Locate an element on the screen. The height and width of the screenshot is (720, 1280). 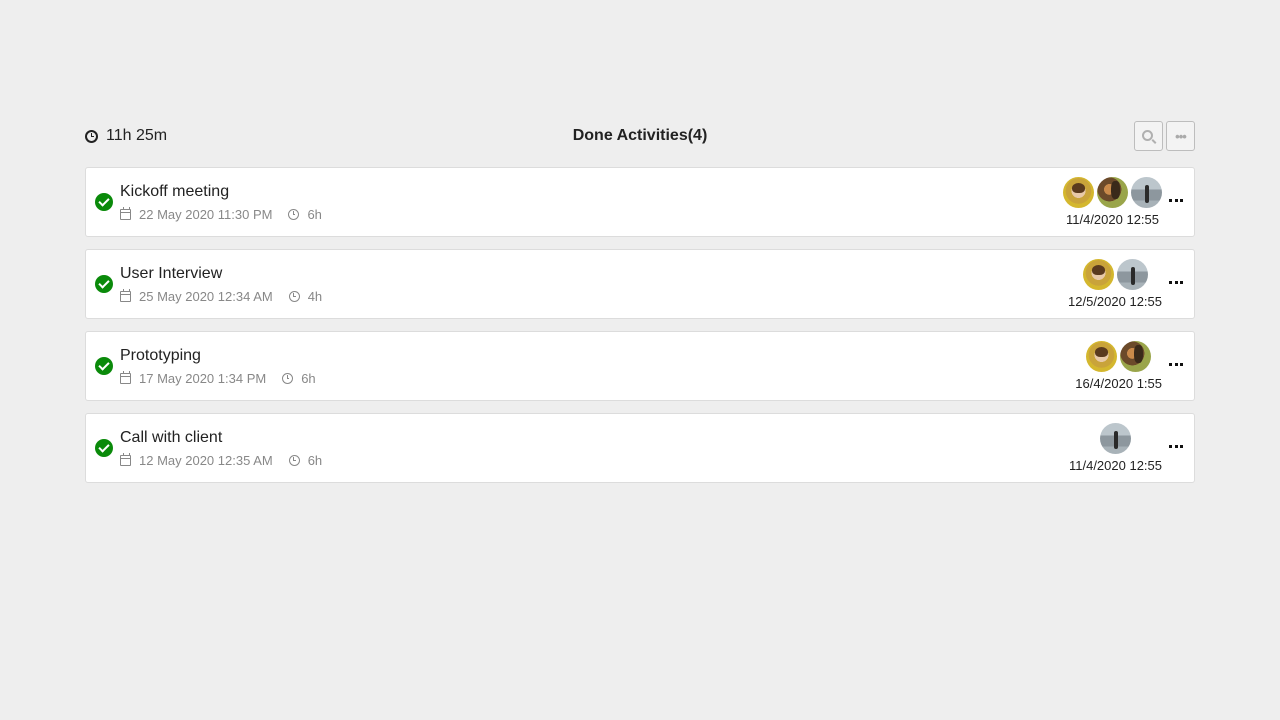
activity-name: Kickoff meeting is located at coordinates (175, 191).